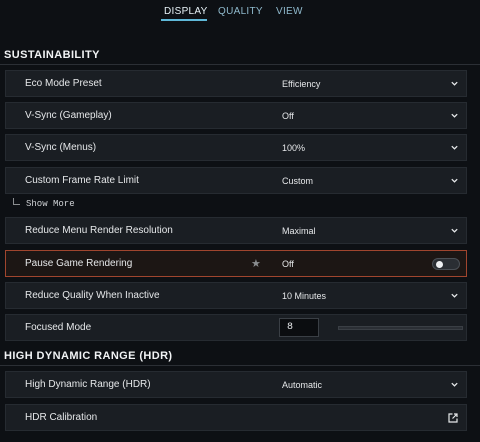  I want to click on focused-mode-row: Focused Mode 8, so click(236, 327).